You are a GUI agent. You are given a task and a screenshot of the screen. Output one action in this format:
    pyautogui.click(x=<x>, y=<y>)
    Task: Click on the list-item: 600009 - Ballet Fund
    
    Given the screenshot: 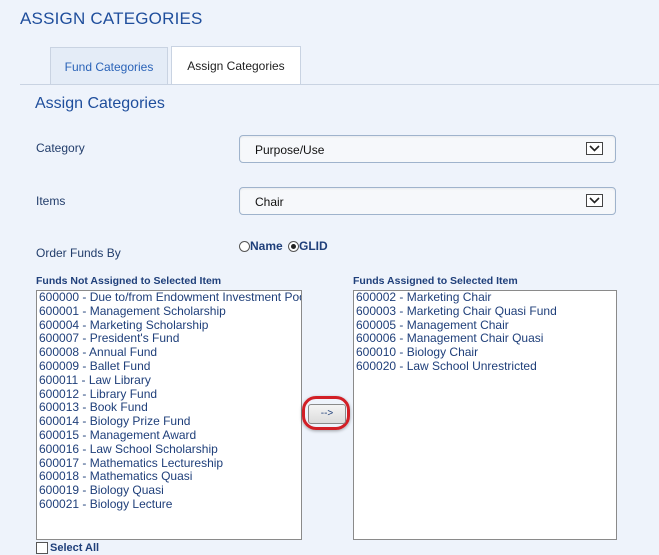 What is the action you would take?
    pyautogui.click(x=169, y=366)
    